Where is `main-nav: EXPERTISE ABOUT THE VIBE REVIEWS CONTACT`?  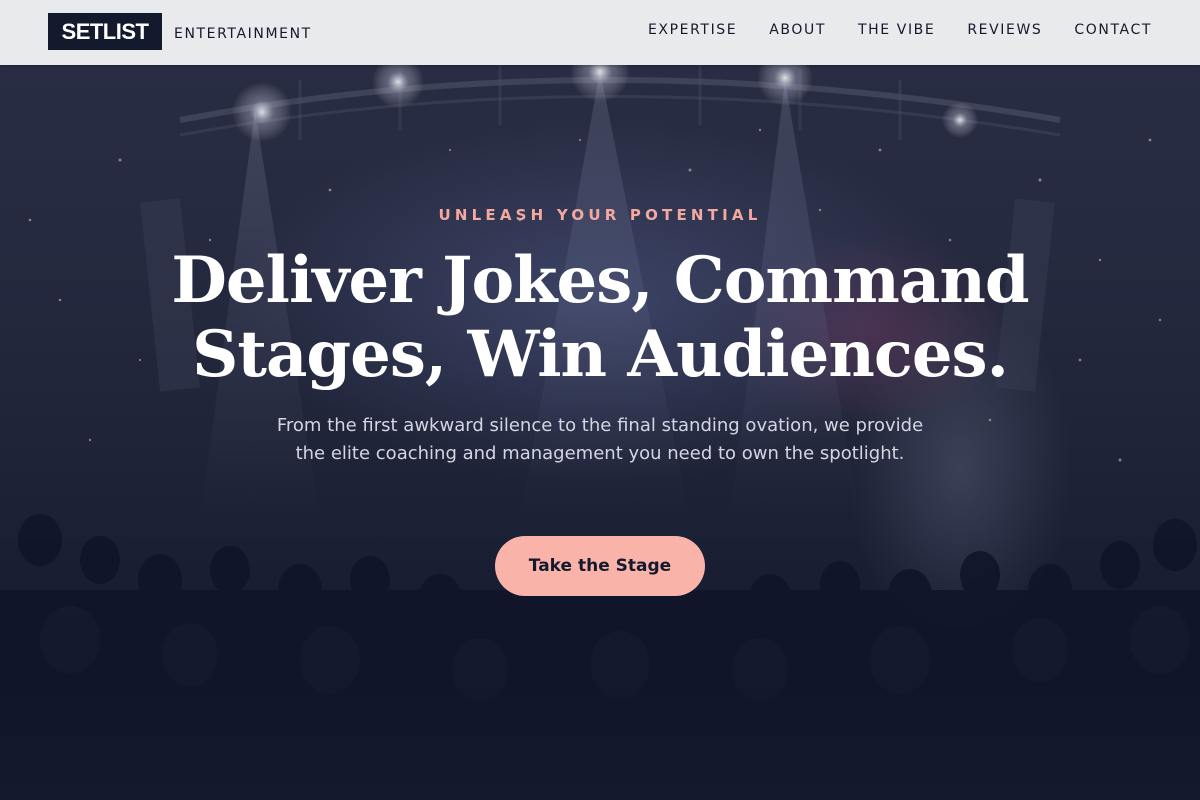
main-nav: EXPERTISE ABOUT THE VIBE REVIEWS CONTACT is located at coordinates (900, 30).